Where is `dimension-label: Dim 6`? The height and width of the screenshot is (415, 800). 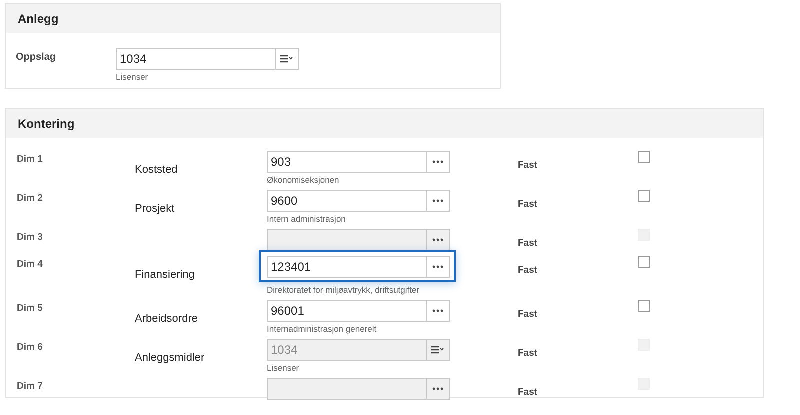 dimension-label: Dim 6 is located at coordinates (30, 348).